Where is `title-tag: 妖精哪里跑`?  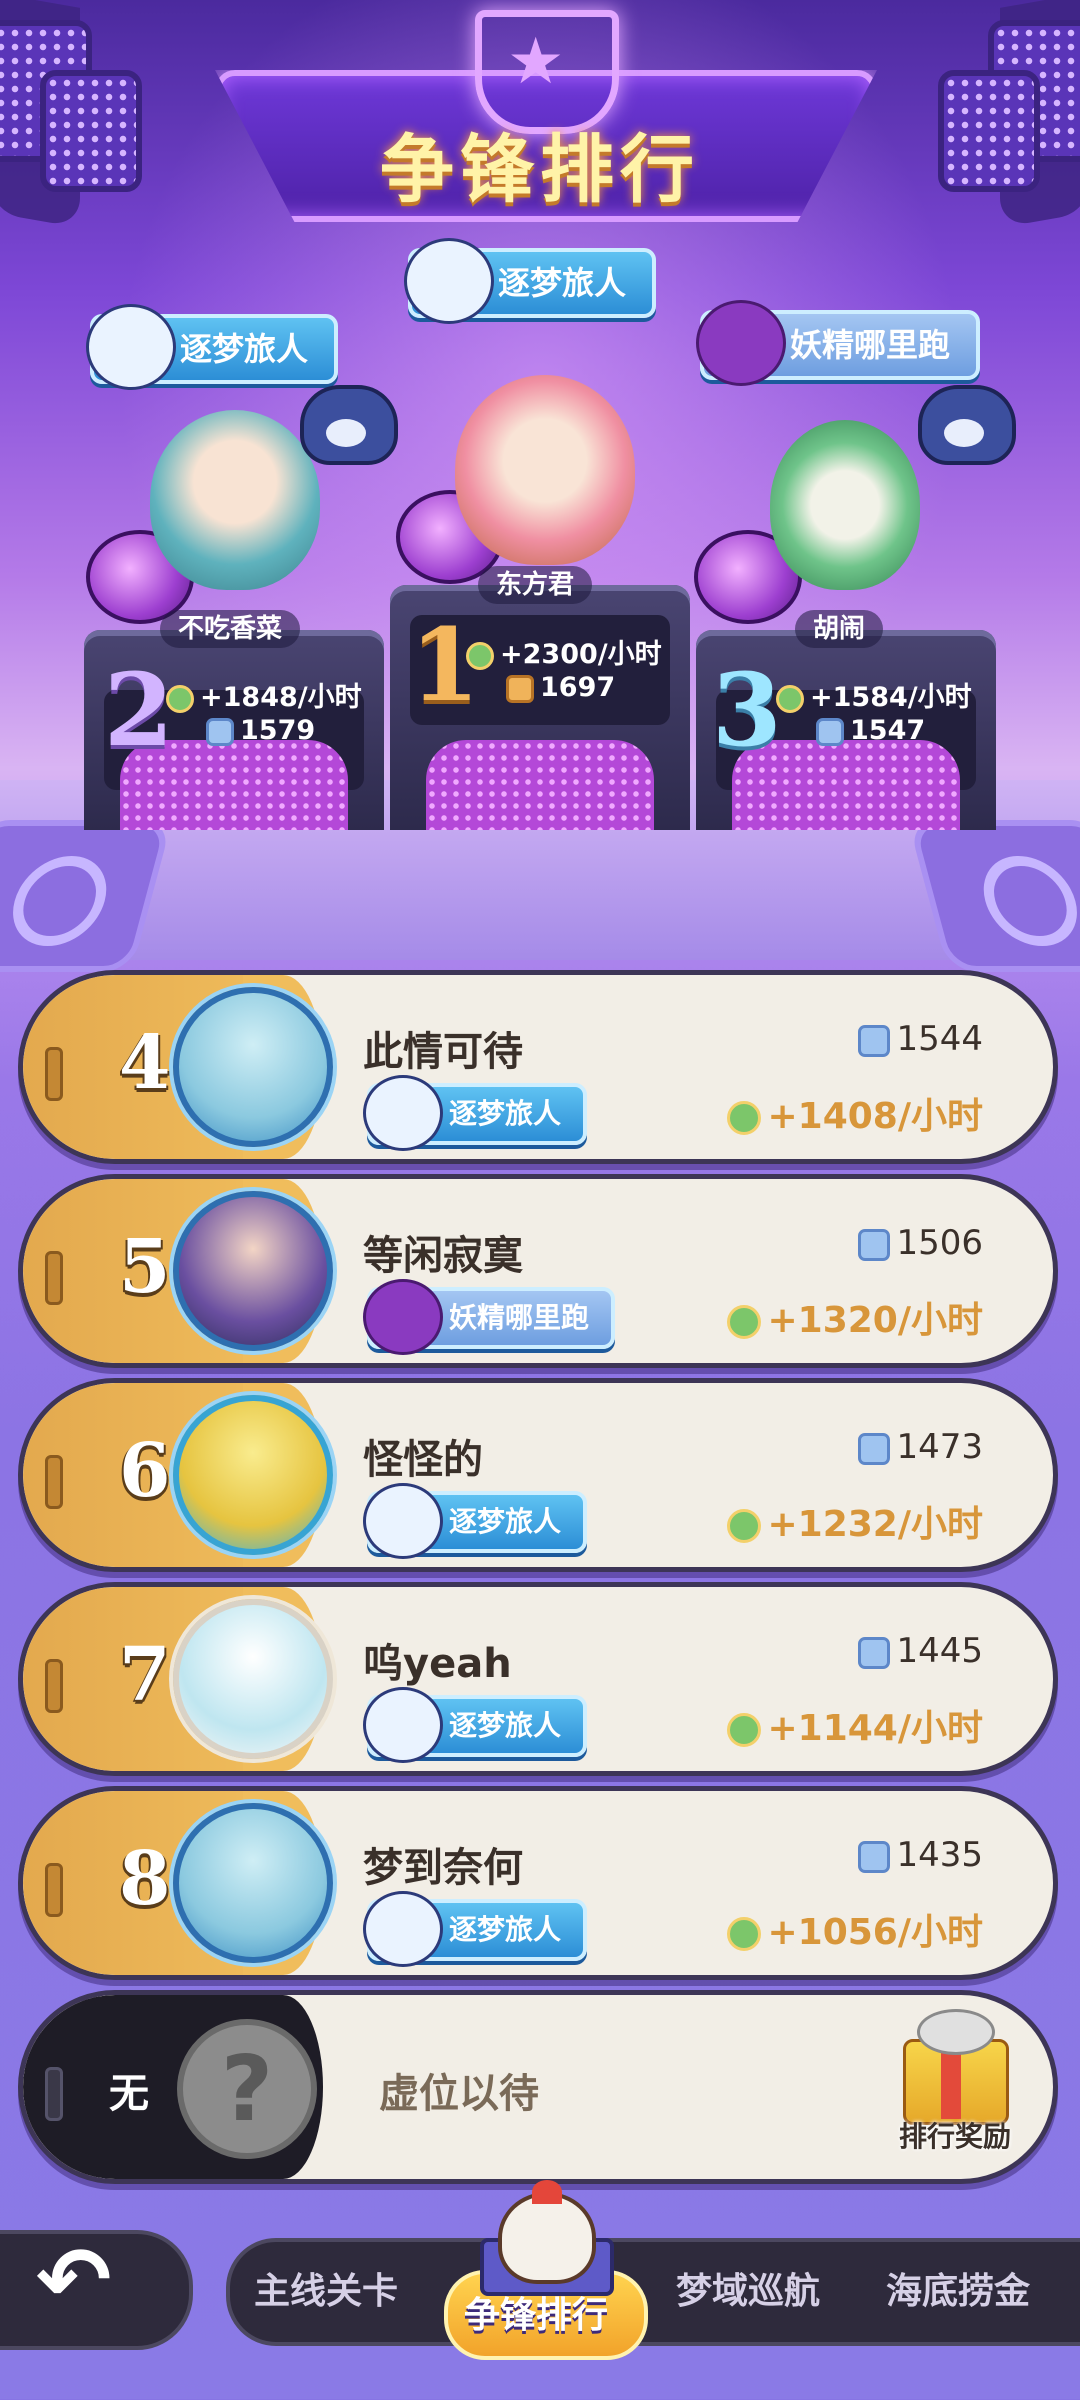 title-tag: 妖精哪里跑 is located at coordinates (489, 1317).